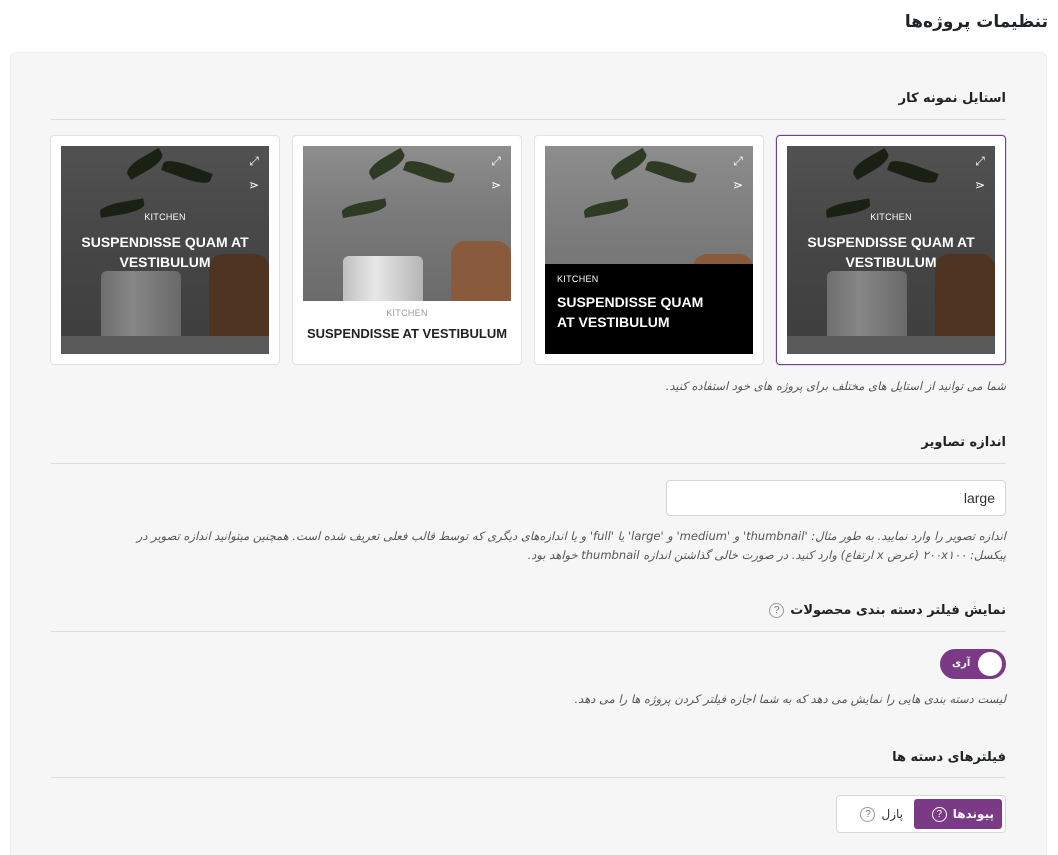  What do you see at coordinates (973, 814) in the screenshot?
I see `option-label: پیوندها` at bounding box center [973, 814].